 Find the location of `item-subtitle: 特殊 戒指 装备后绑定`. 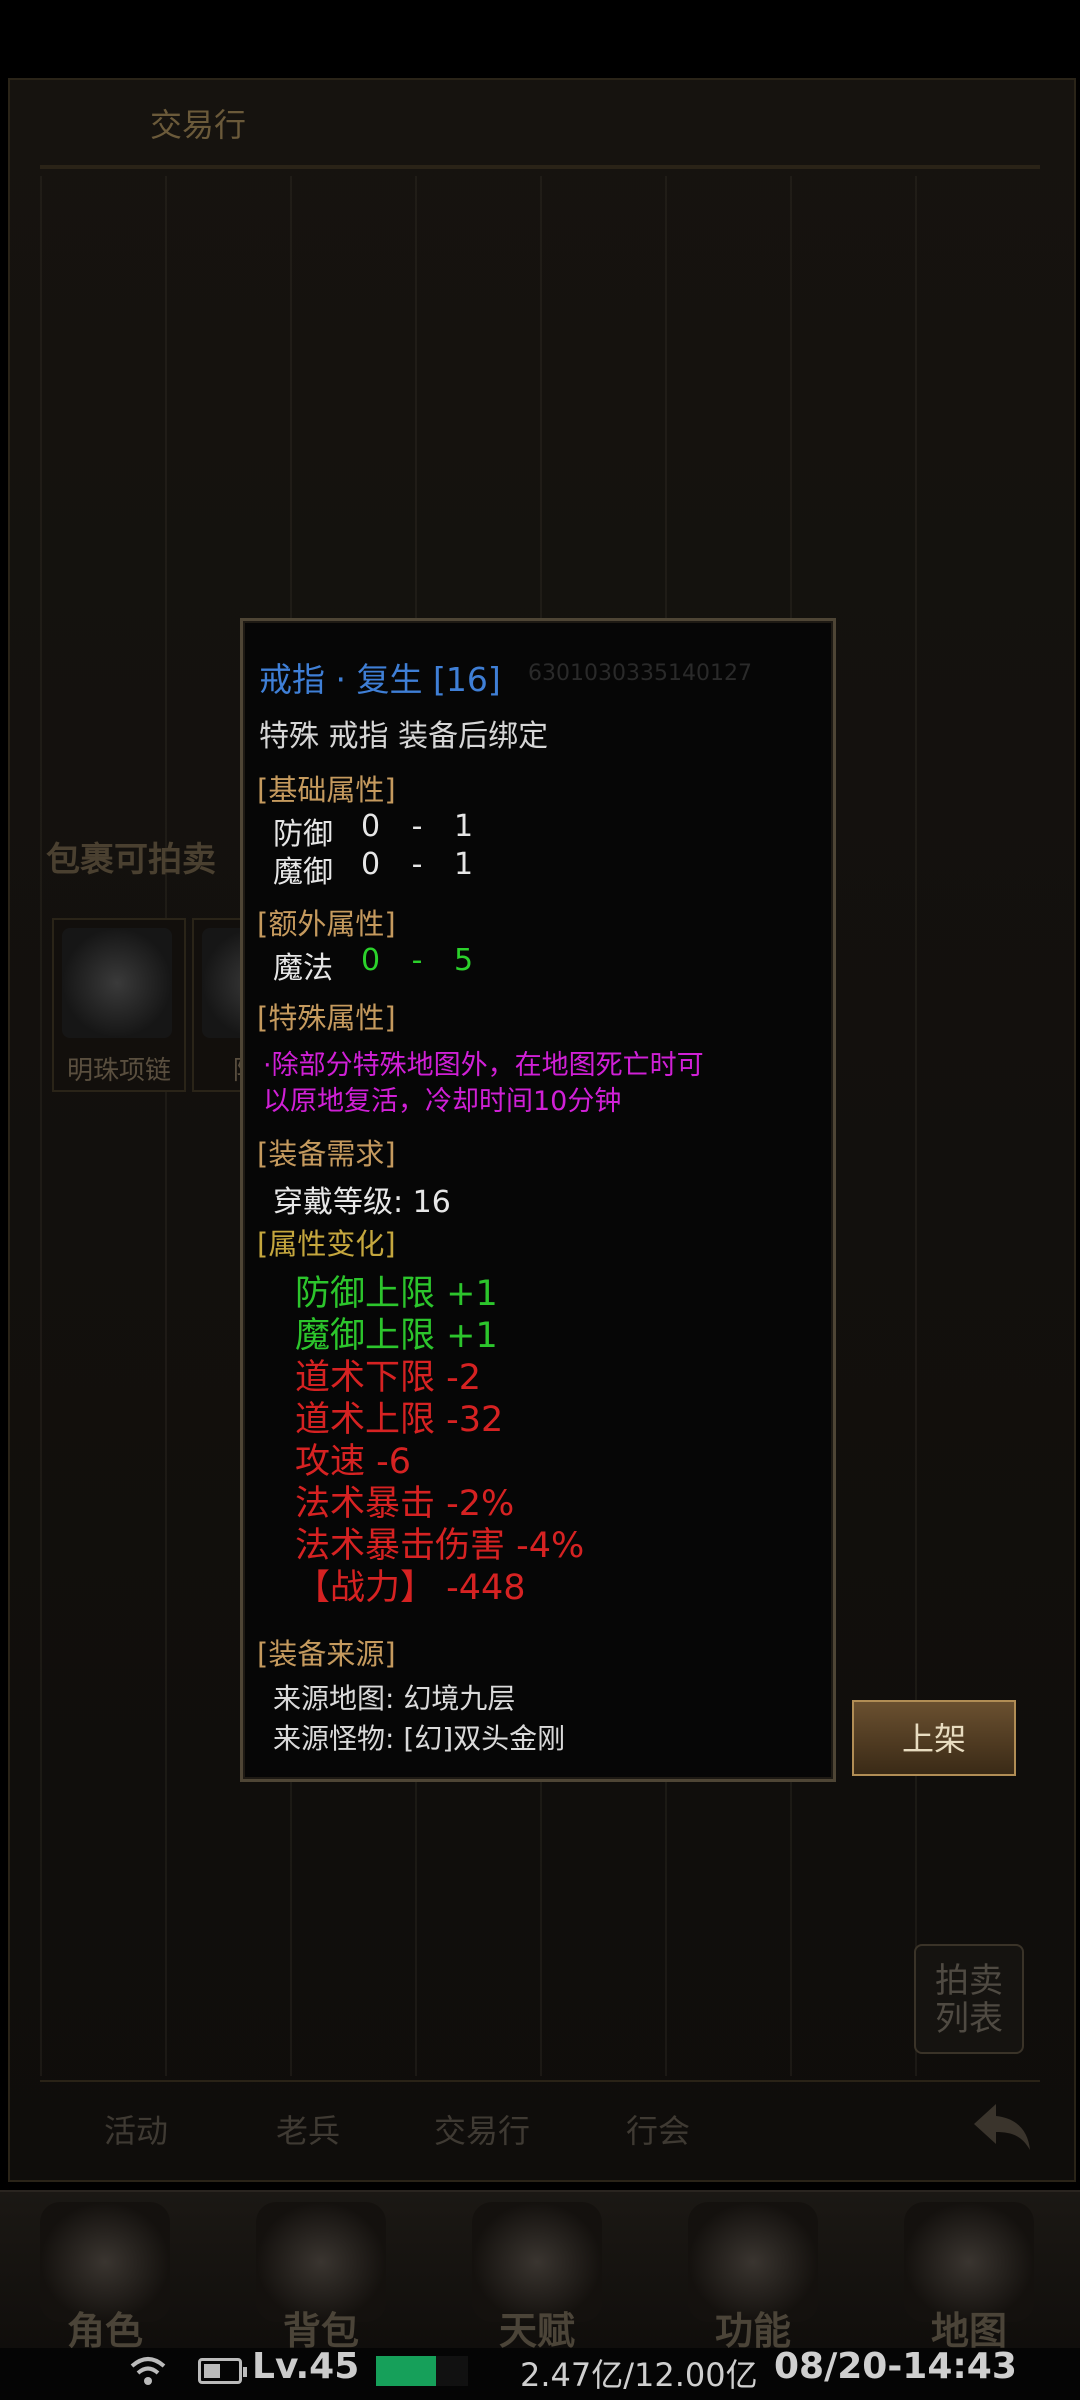

item-subtitle: 特殊 戒指 装备后绑定 is located at coordinates (404, 736).